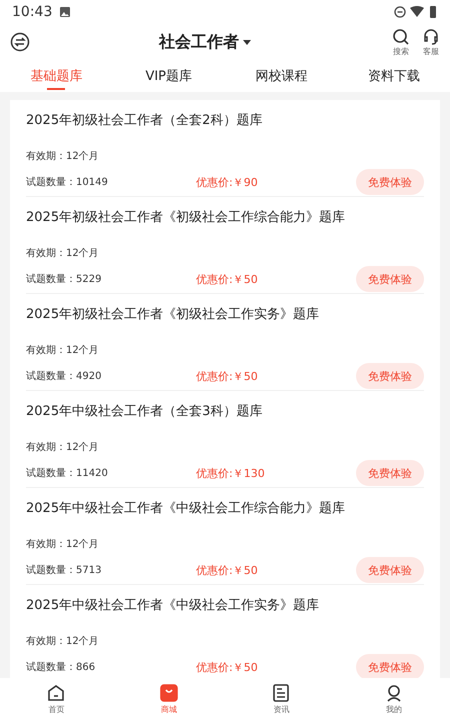 This screenshot has height=720, width=450. What do you see at coordinates (56, 693) in the screenshot?
I see `home-icon` at bounding box center [56, 693].